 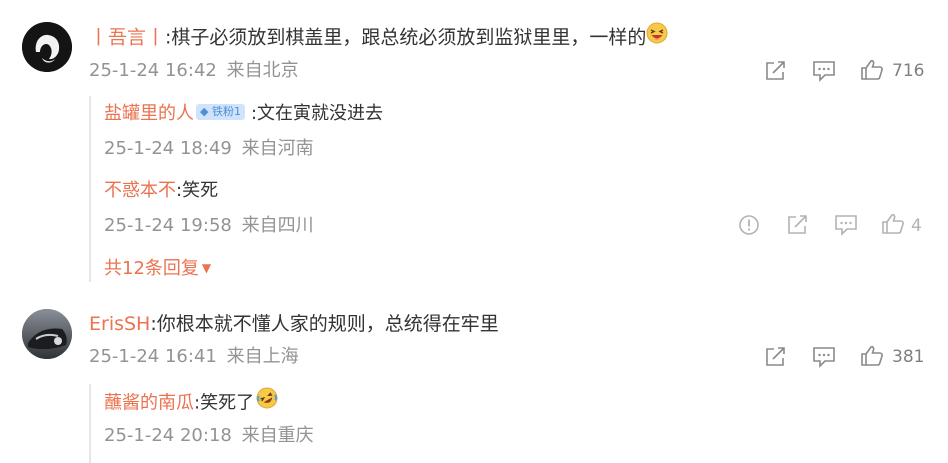 I want to click on reply-line: 蘸酱的南瓜:笑死了, so click(x=191, y=402).